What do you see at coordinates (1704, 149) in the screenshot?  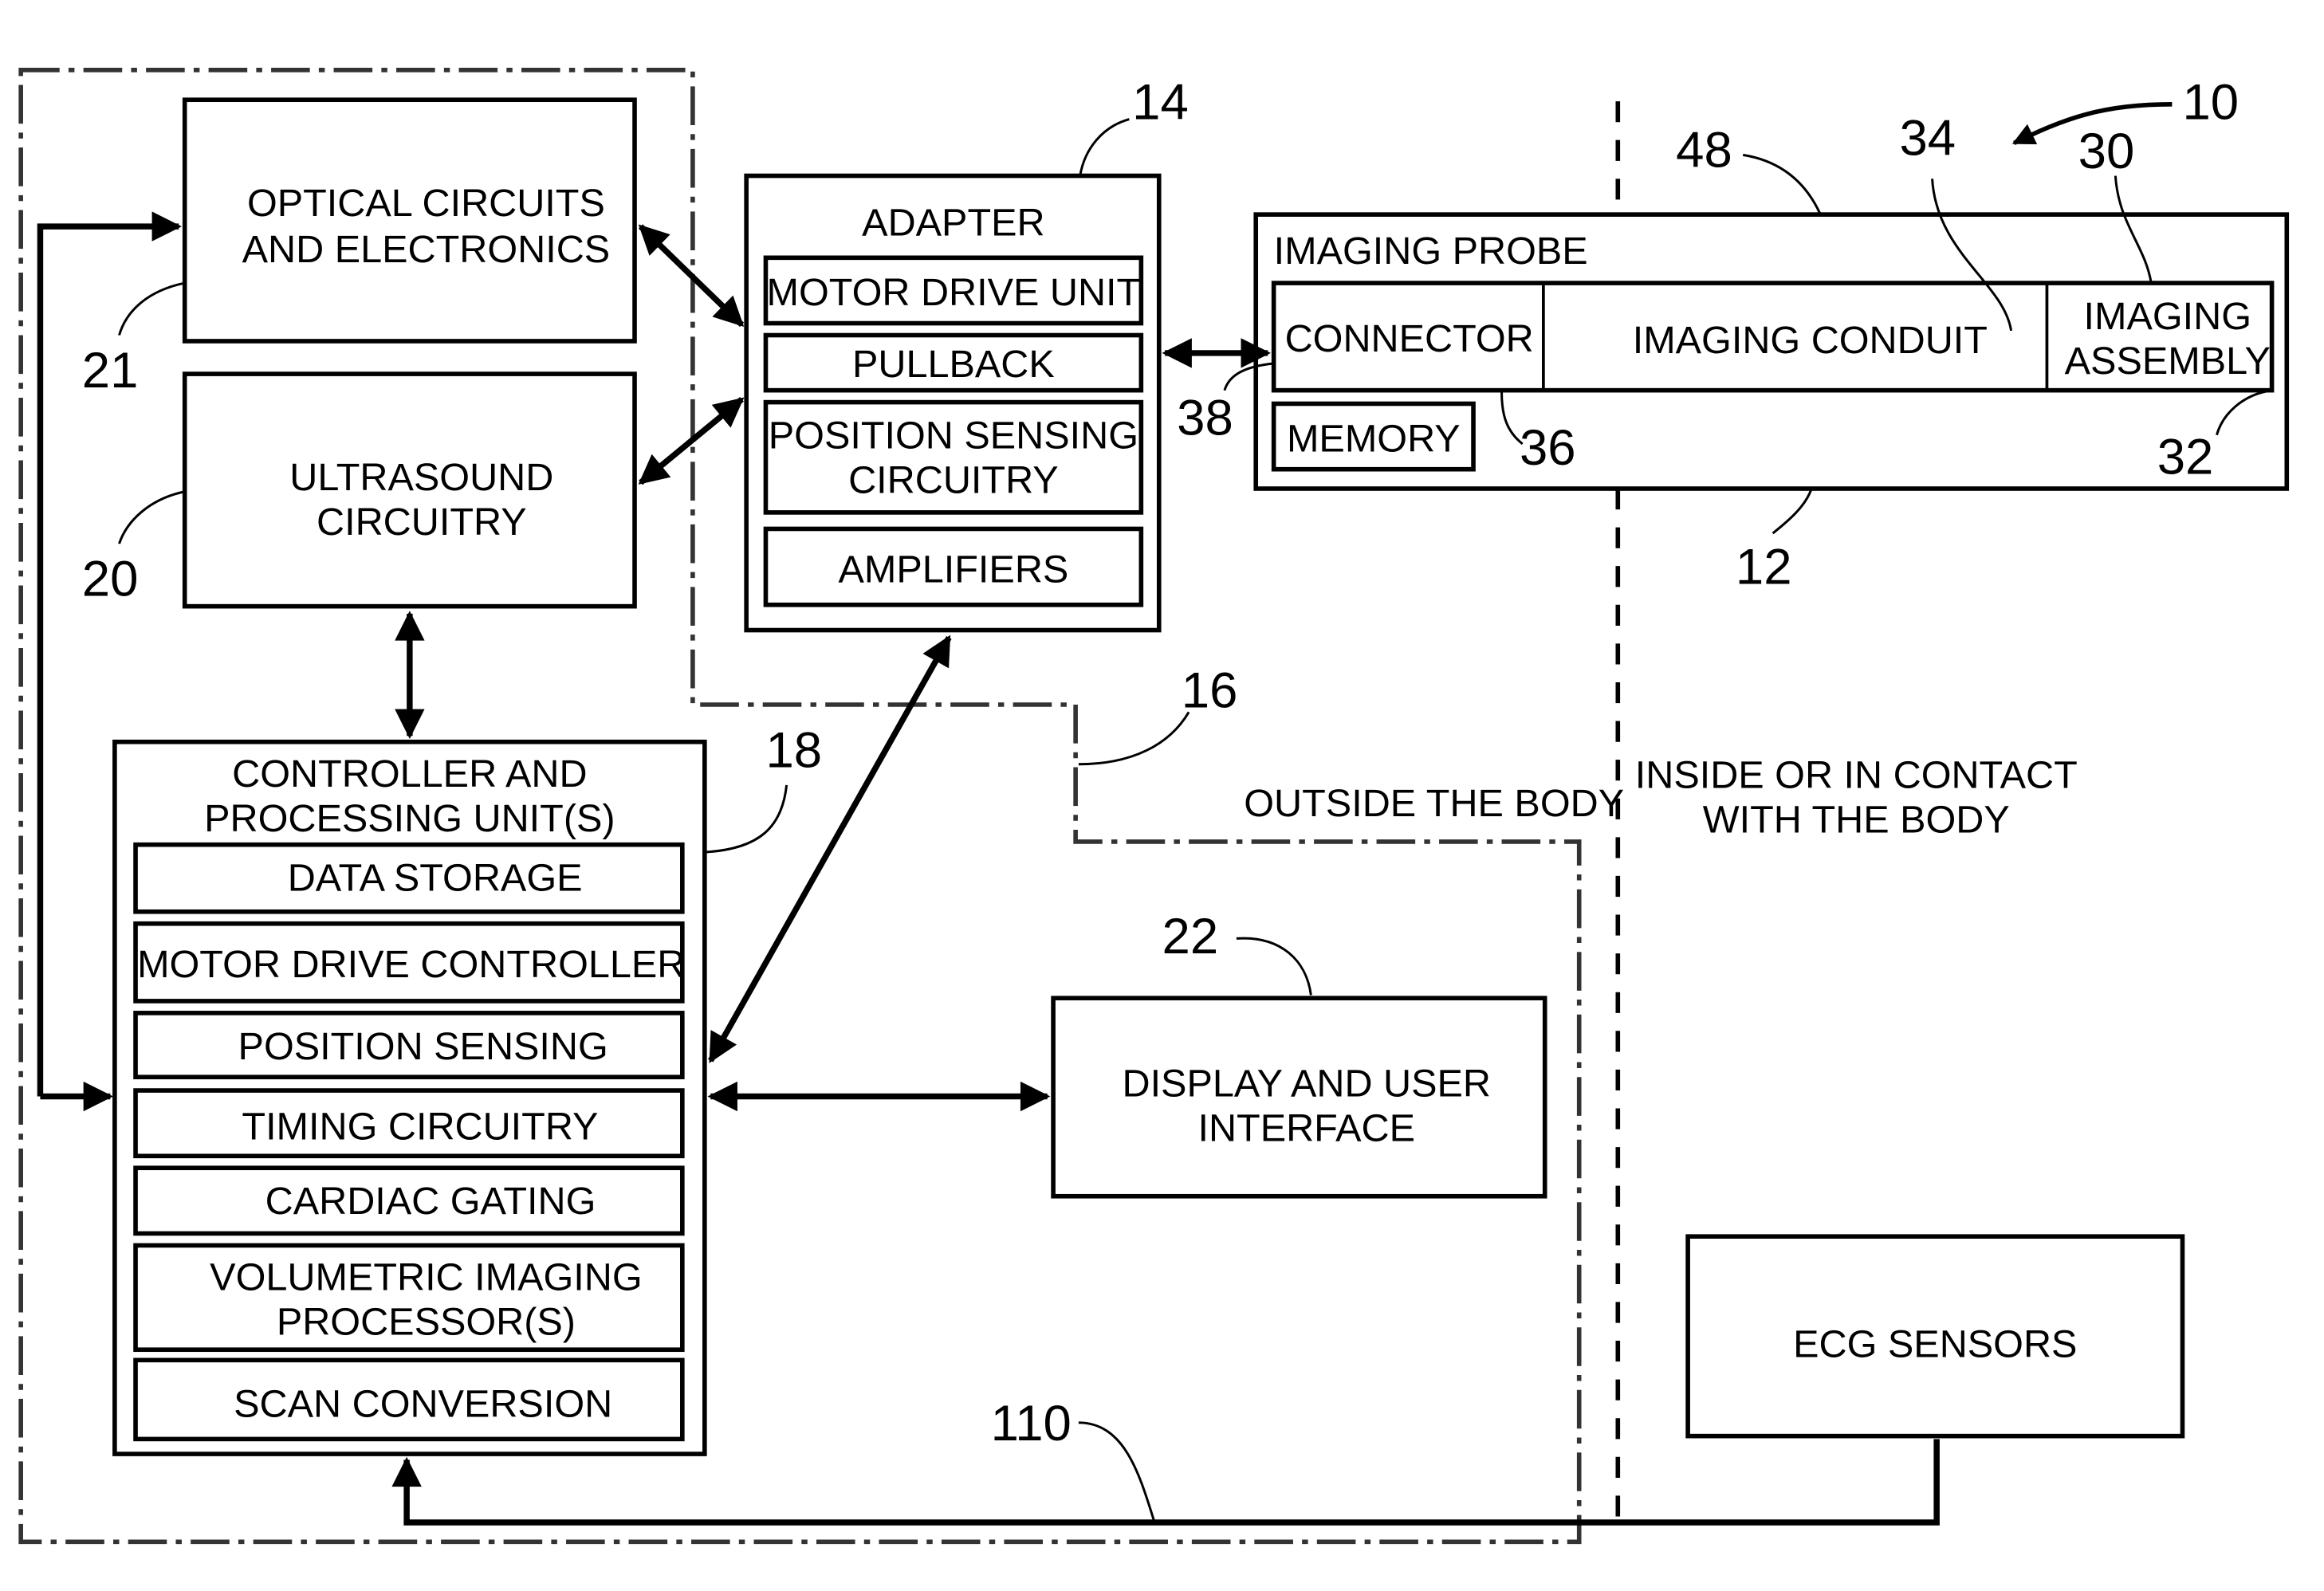 I see `ref-48: 48` at bounding box center [1704, 149].